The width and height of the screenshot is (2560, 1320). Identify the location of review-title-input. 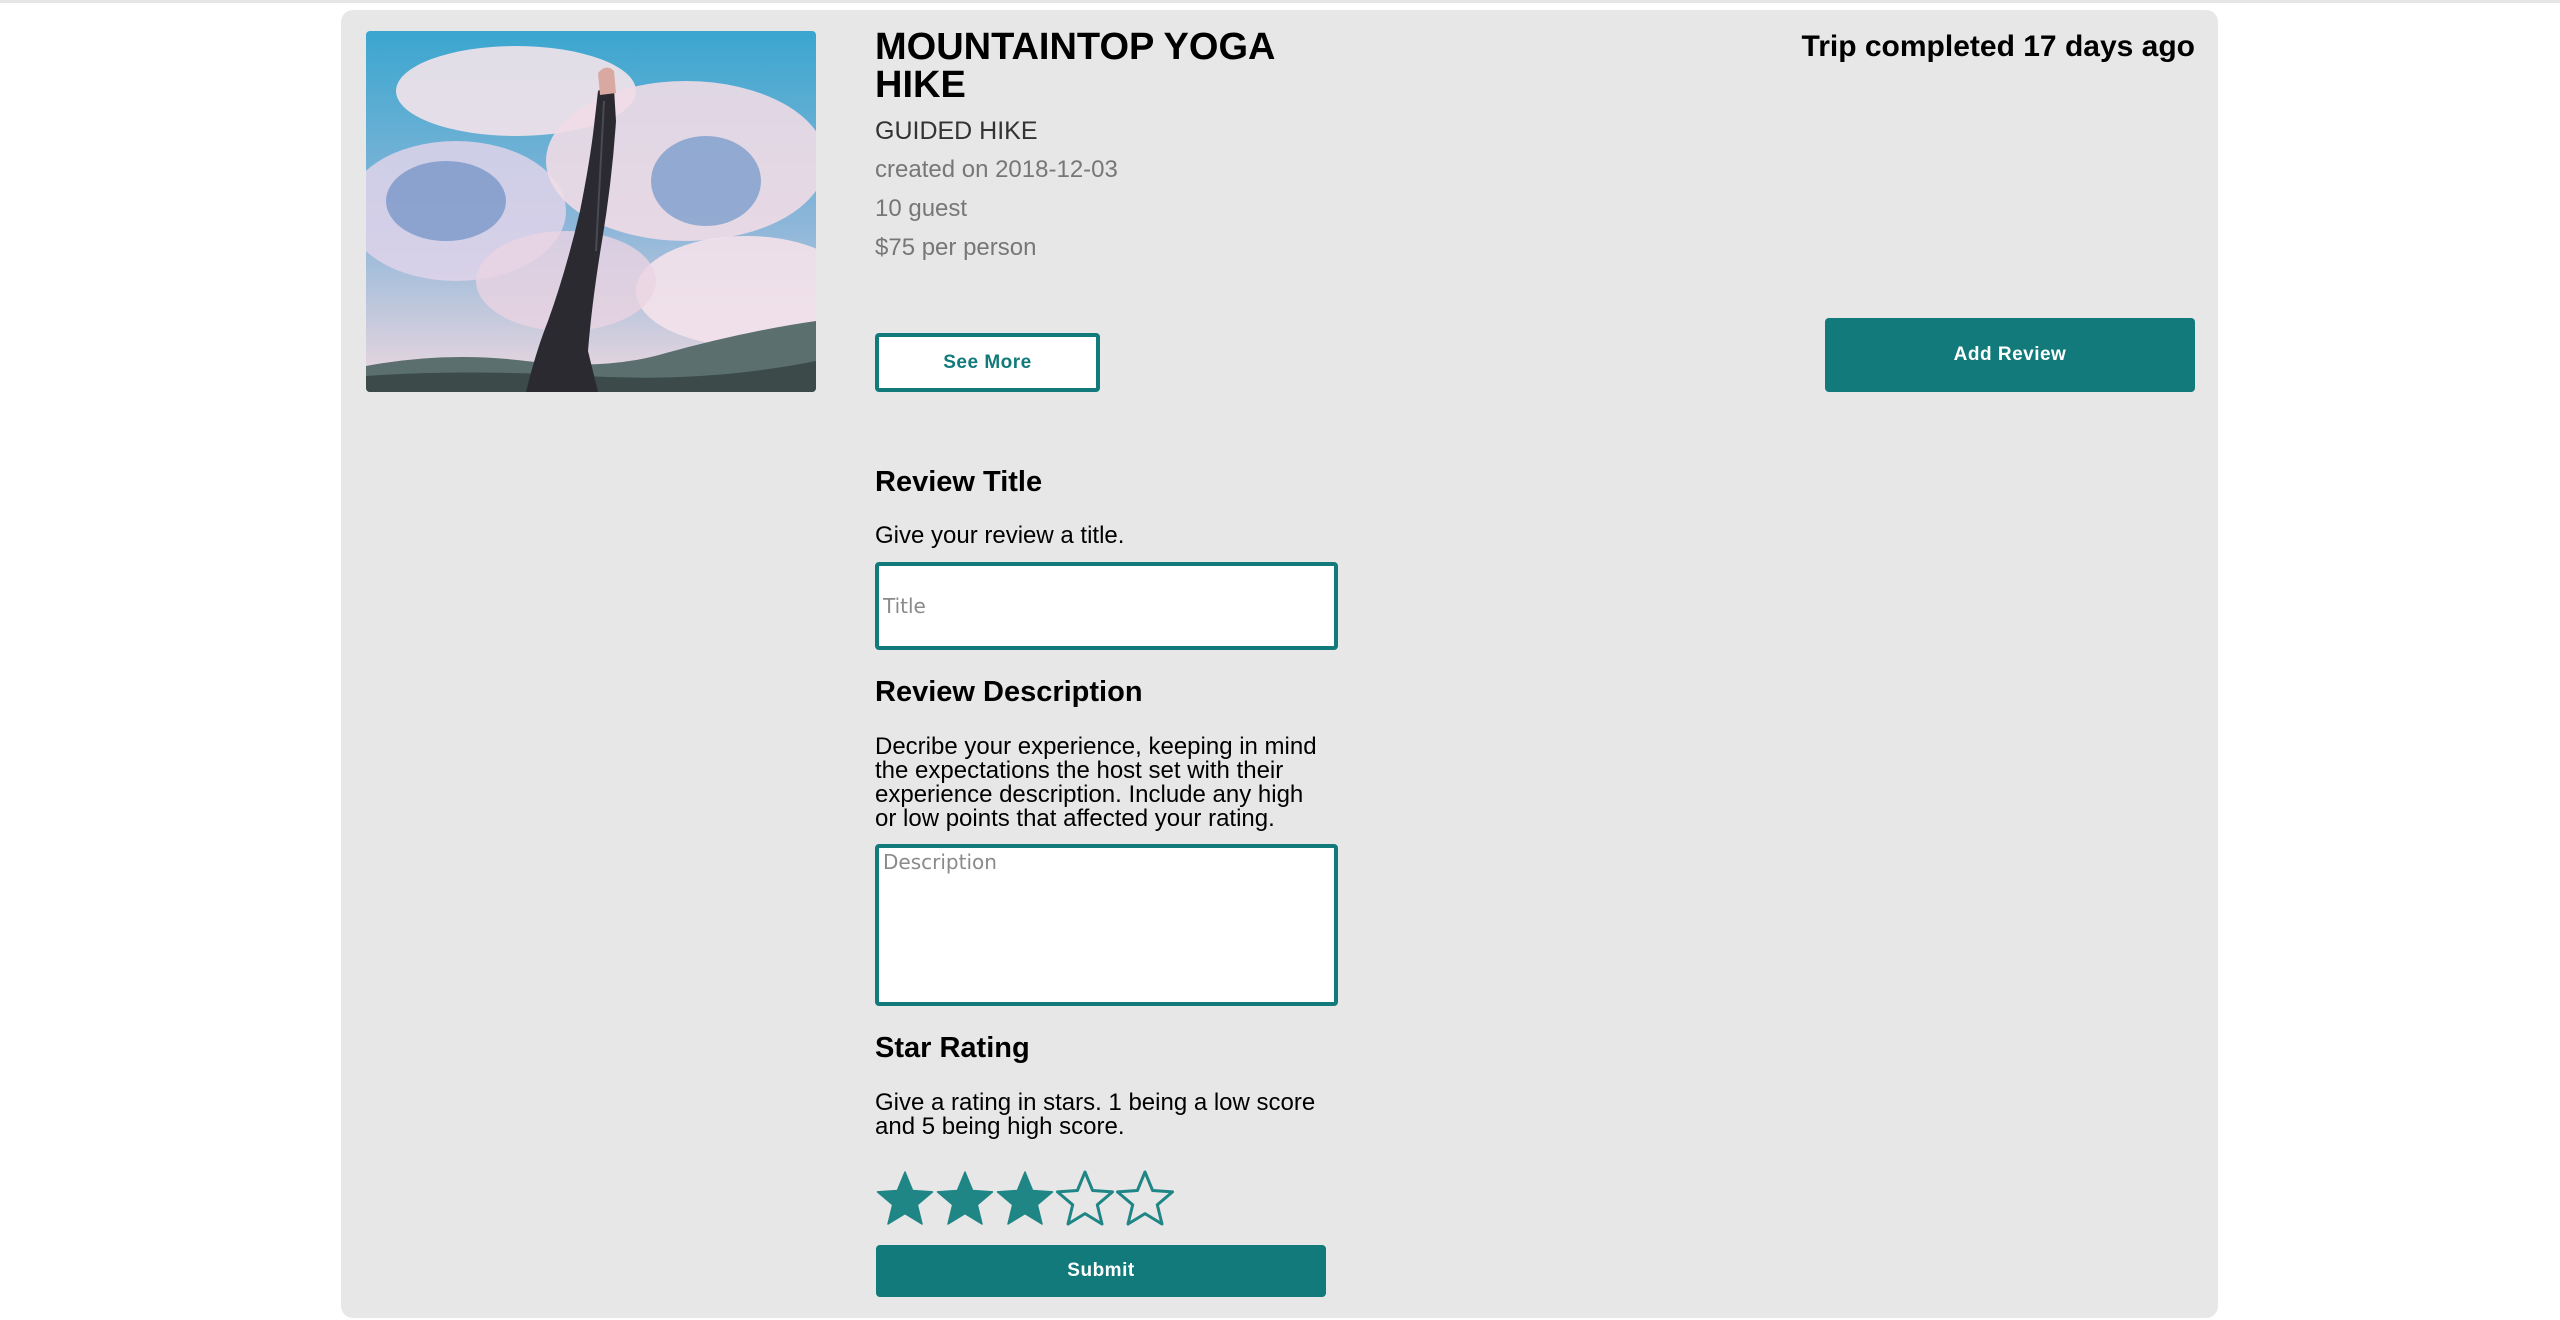
(1106, 606).